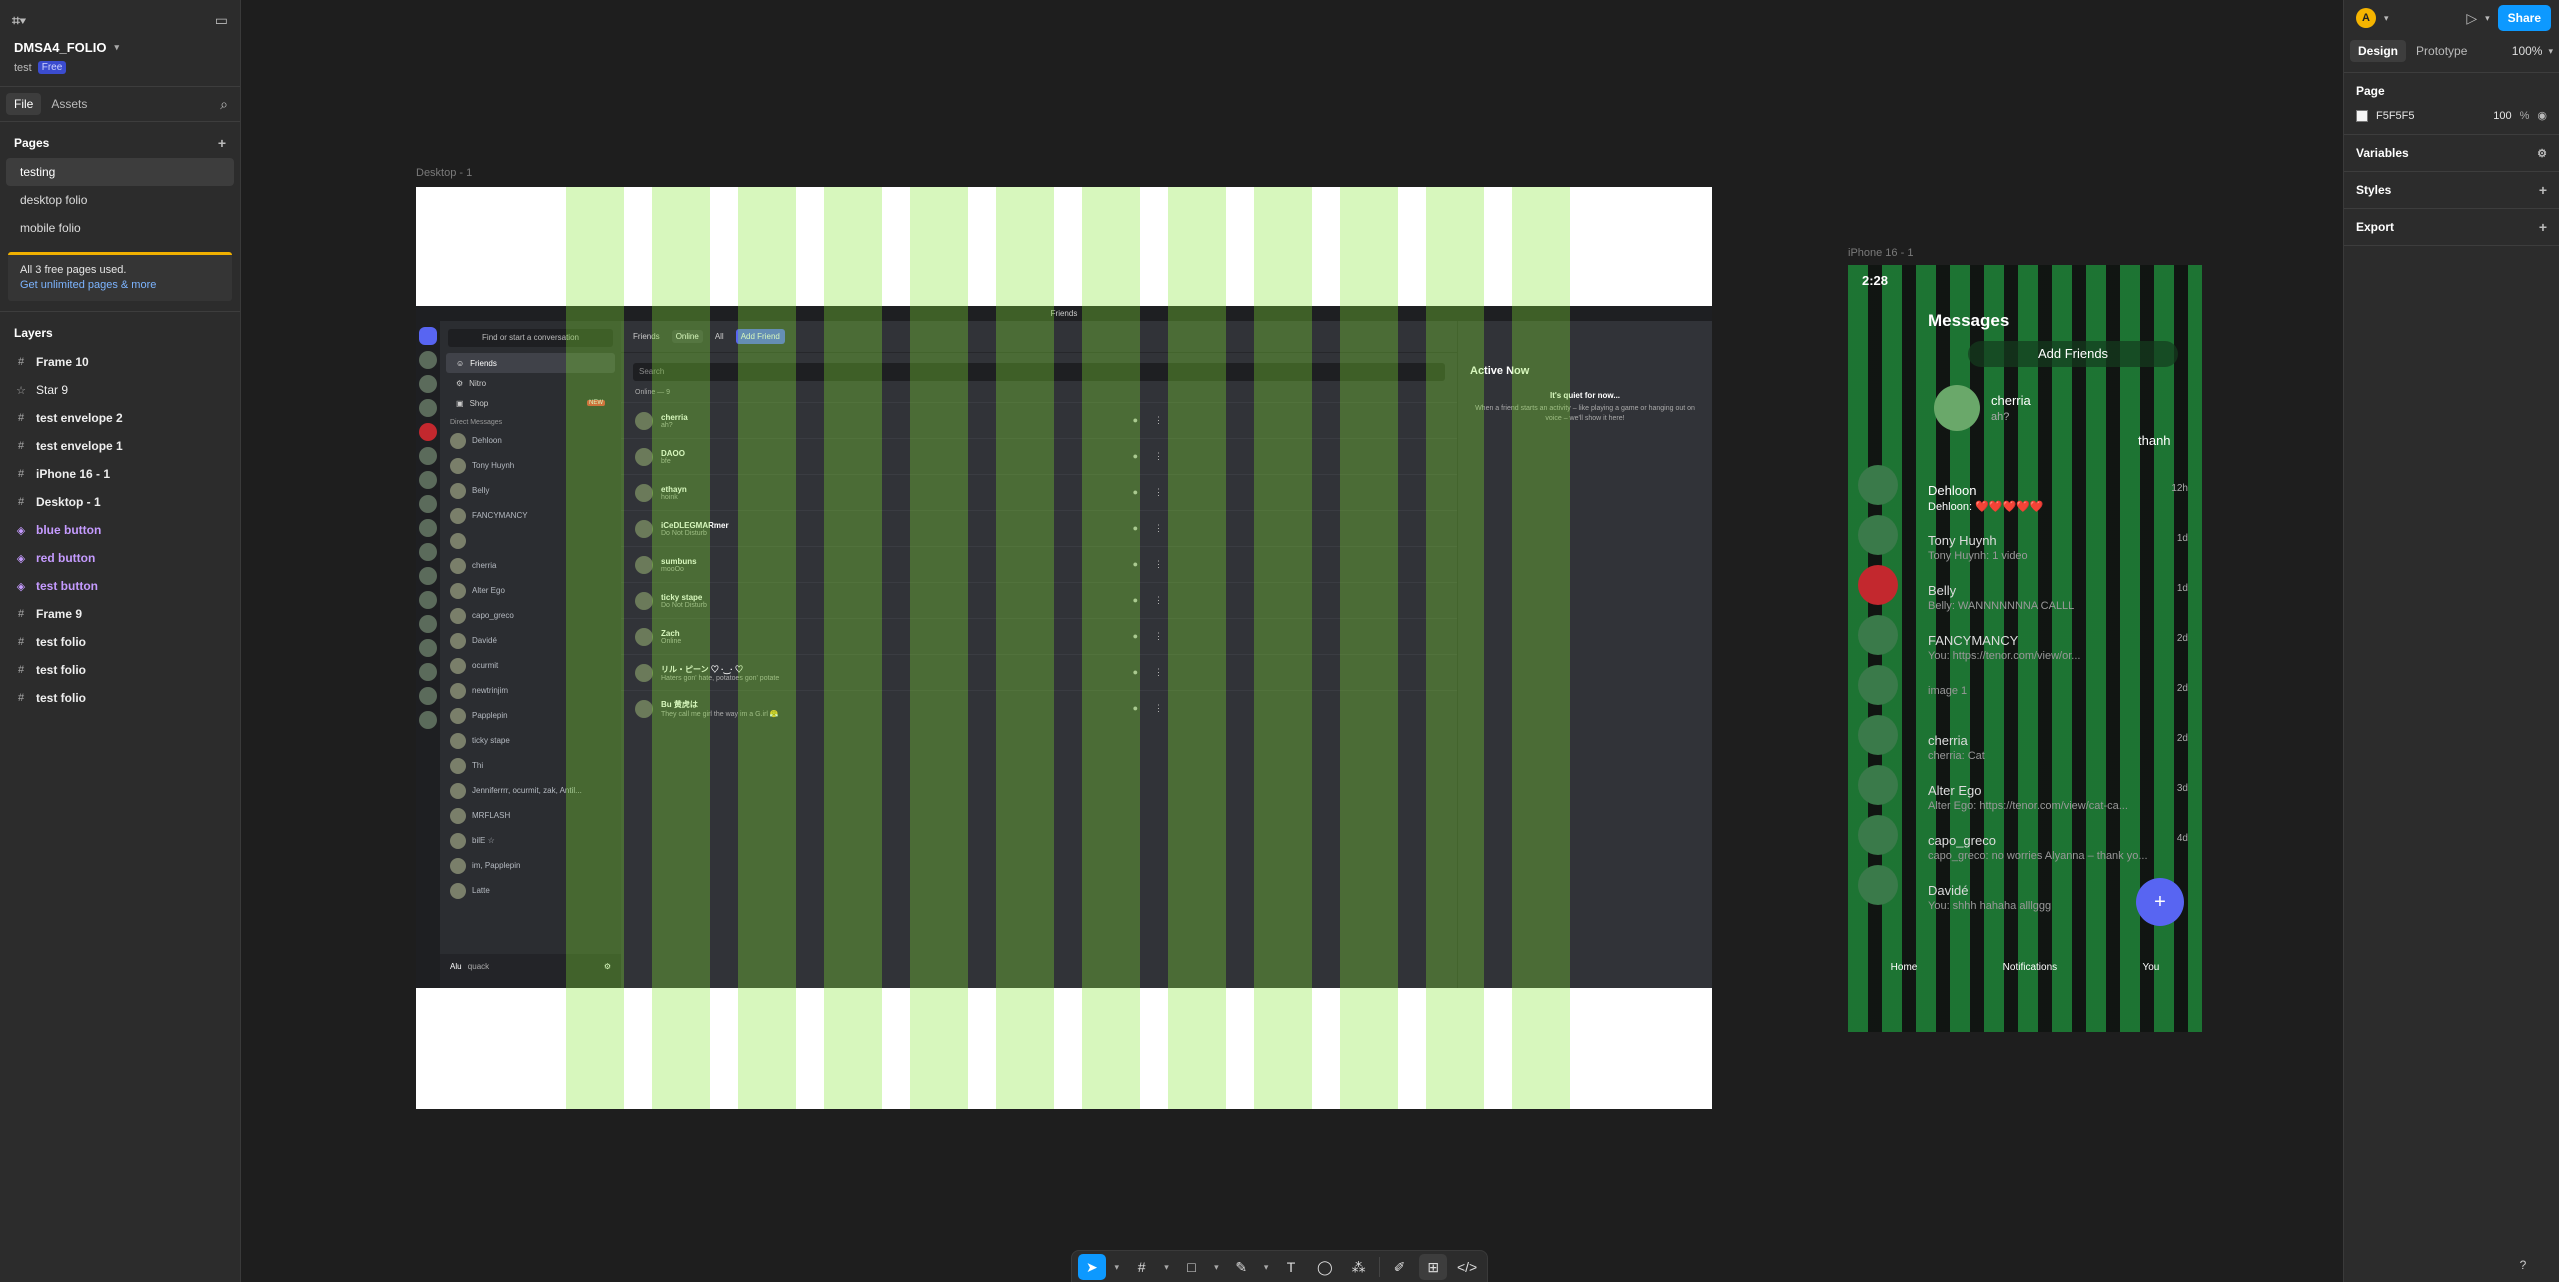 The image size is (2559, 1282). Describe the element at coordinates (2527, 51) in the screenshot. I see `zoom-level: 100%` at that location.